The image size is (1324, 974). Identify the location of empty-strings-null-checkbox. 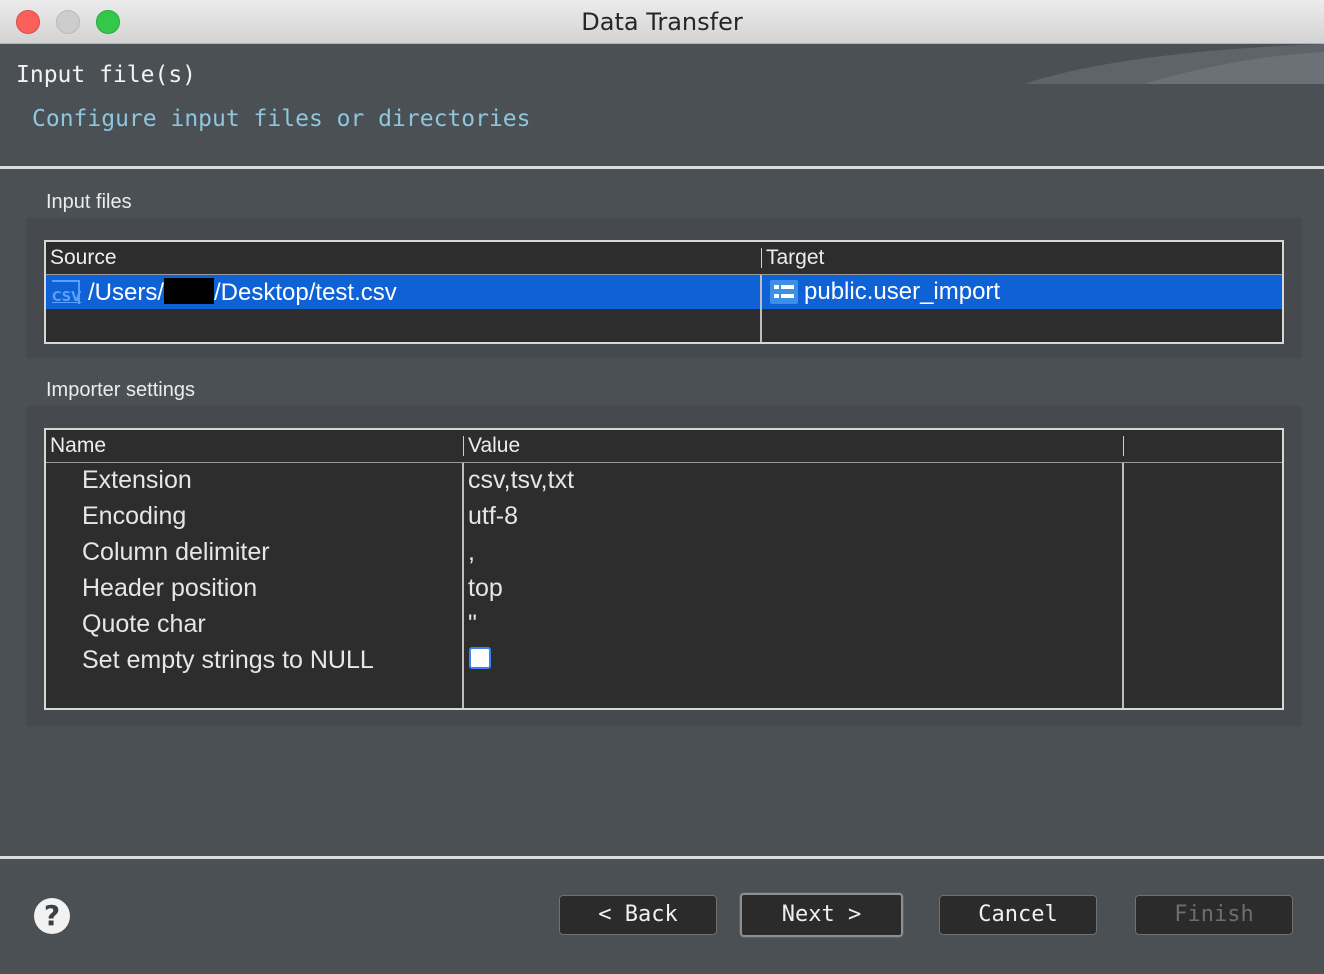
(480, 658).